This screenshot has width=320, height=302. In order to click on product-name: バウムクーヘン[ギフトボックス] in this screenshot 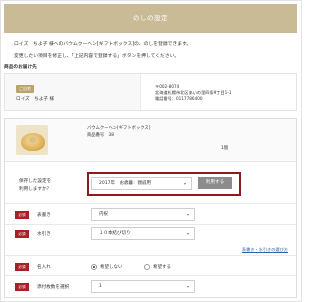, I will do `click(119, 128)`.